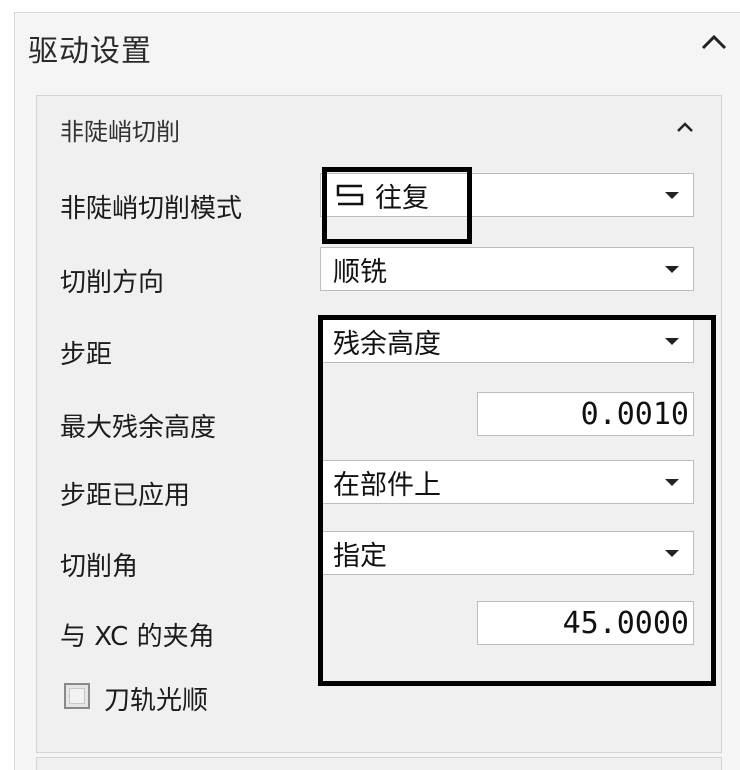  What do you see at coordinates (350, 195) in the screenshot?
I see `zigzag-pattern-icon` at bounding box center [350, 195].